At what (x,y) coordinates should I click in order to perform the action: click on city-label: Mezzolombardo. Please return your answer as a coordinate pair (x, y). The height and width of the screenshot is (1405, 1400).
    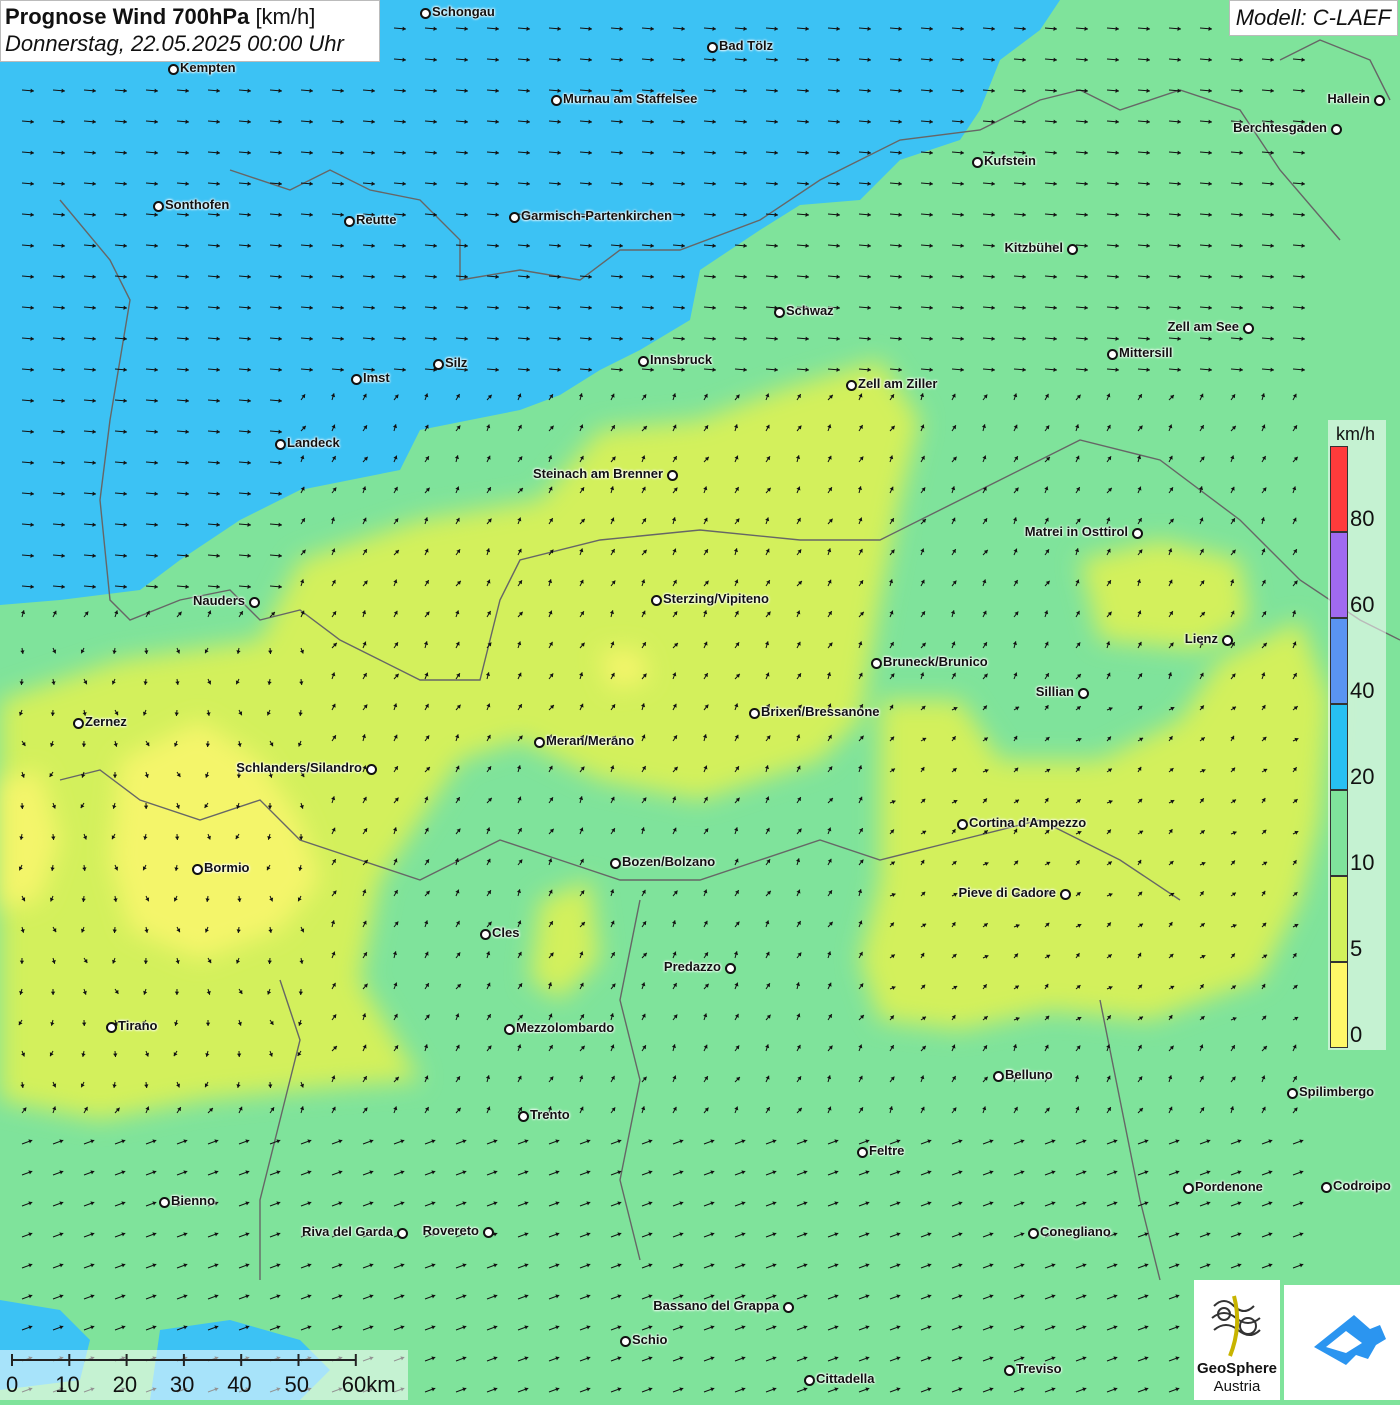
    Looking at the image, I should click on (565, 1027).